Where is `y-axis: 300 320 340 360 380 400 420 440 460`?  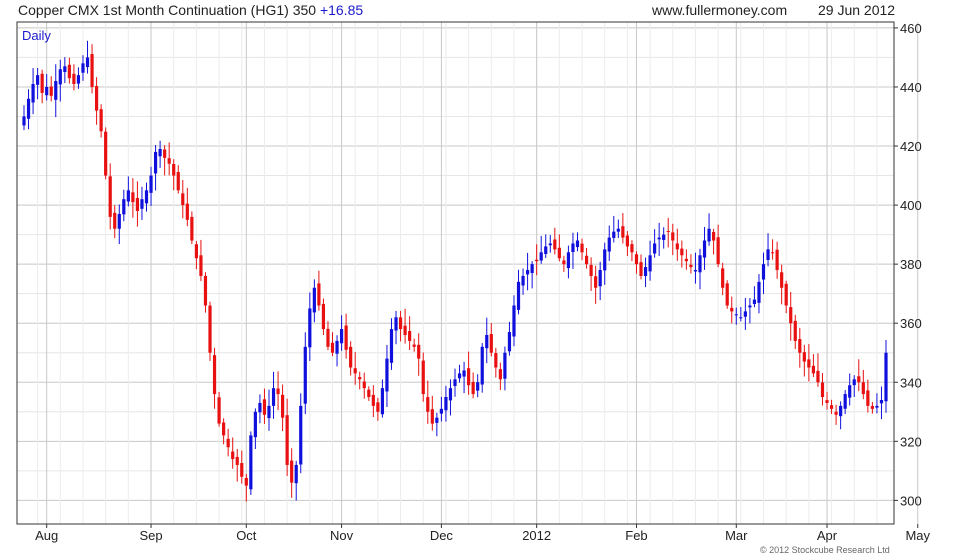 y-axis: 300 320 340 360 380 400 420 440 460 is located at coordinates (908, 264).